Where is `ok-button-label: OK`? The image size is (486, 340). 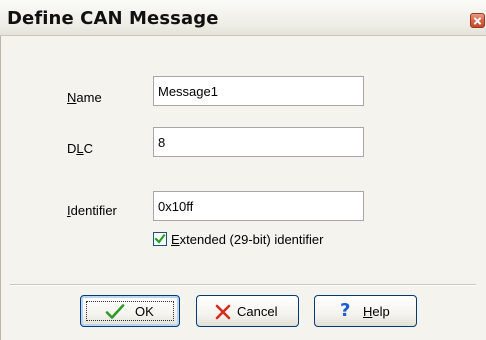 ok-button-label: OK is located at coordinates (144, 311).